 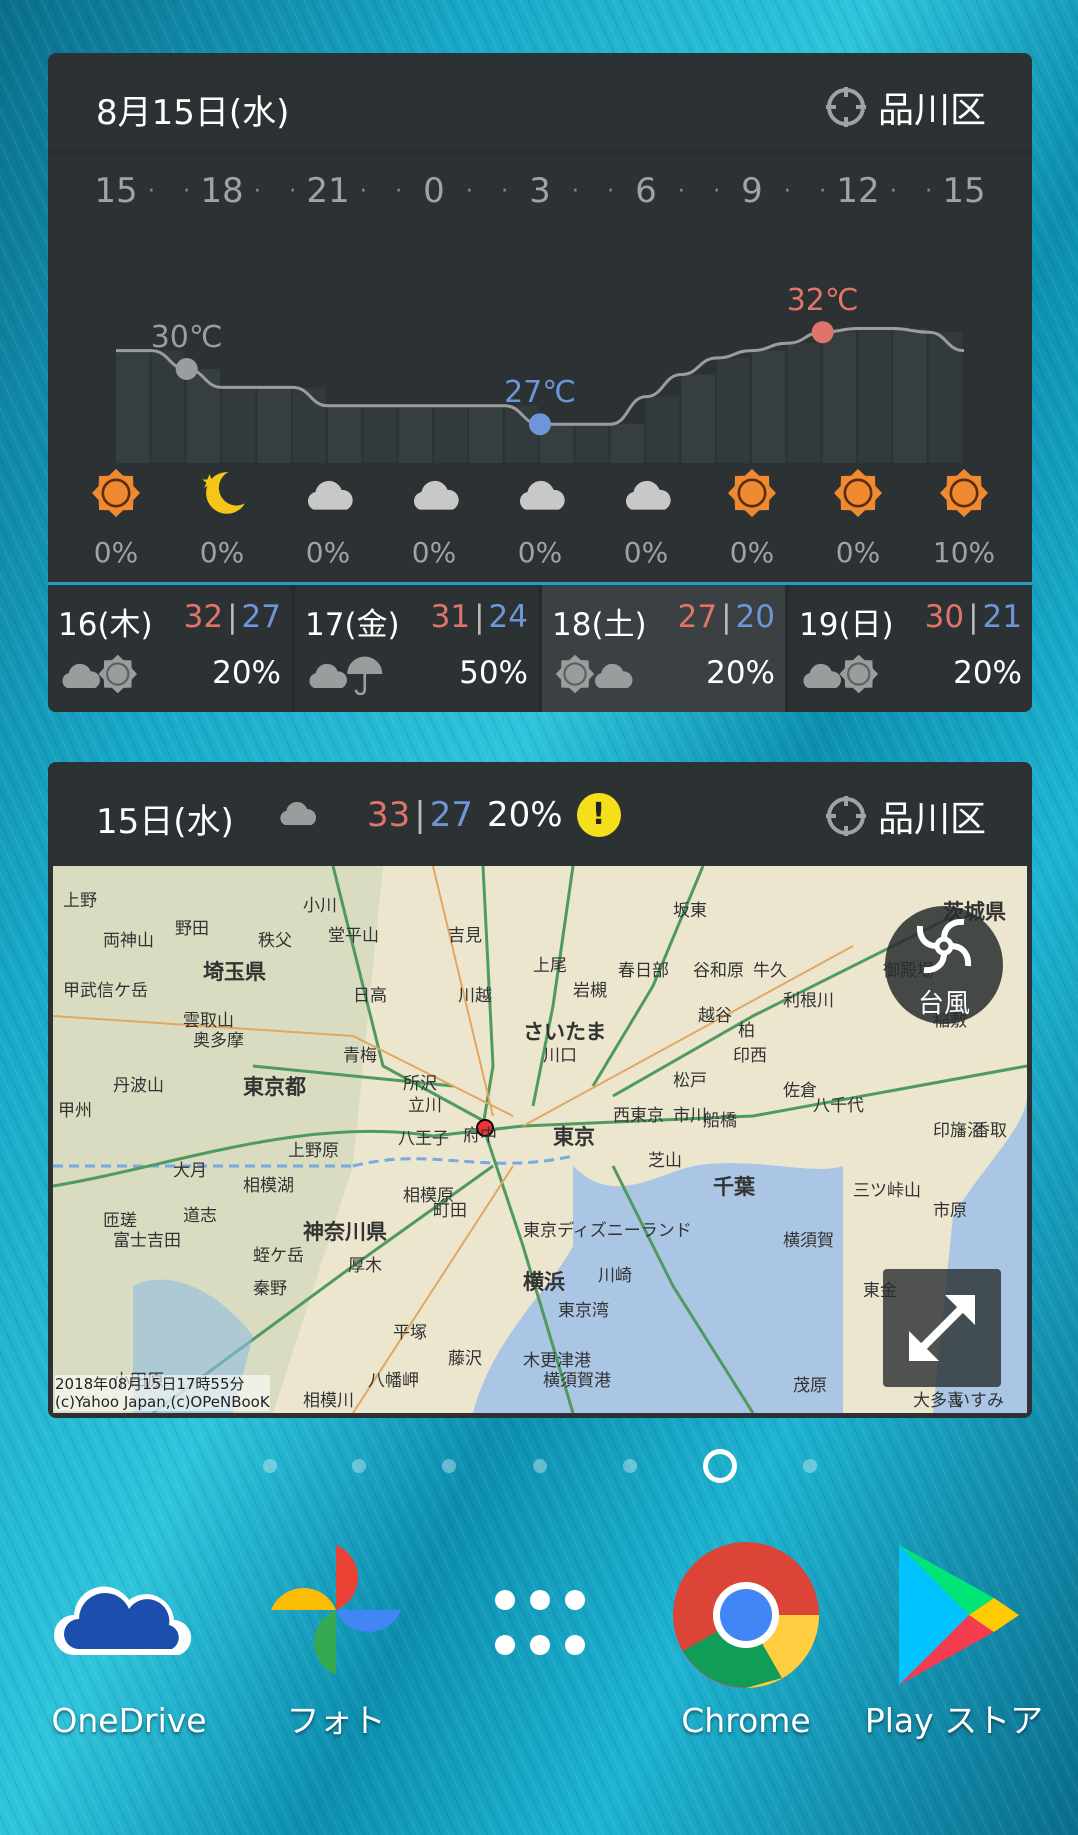 What do you see at coordinates (746, 1615) in the screenshot?
I see `chrome-icon` at bounding box center [746, 1615].